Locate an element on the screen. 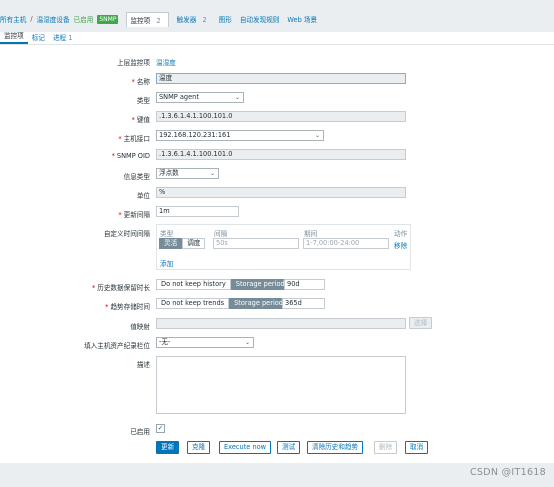  parent-item-link: 温湿度 is located at coordinates (166, 62).